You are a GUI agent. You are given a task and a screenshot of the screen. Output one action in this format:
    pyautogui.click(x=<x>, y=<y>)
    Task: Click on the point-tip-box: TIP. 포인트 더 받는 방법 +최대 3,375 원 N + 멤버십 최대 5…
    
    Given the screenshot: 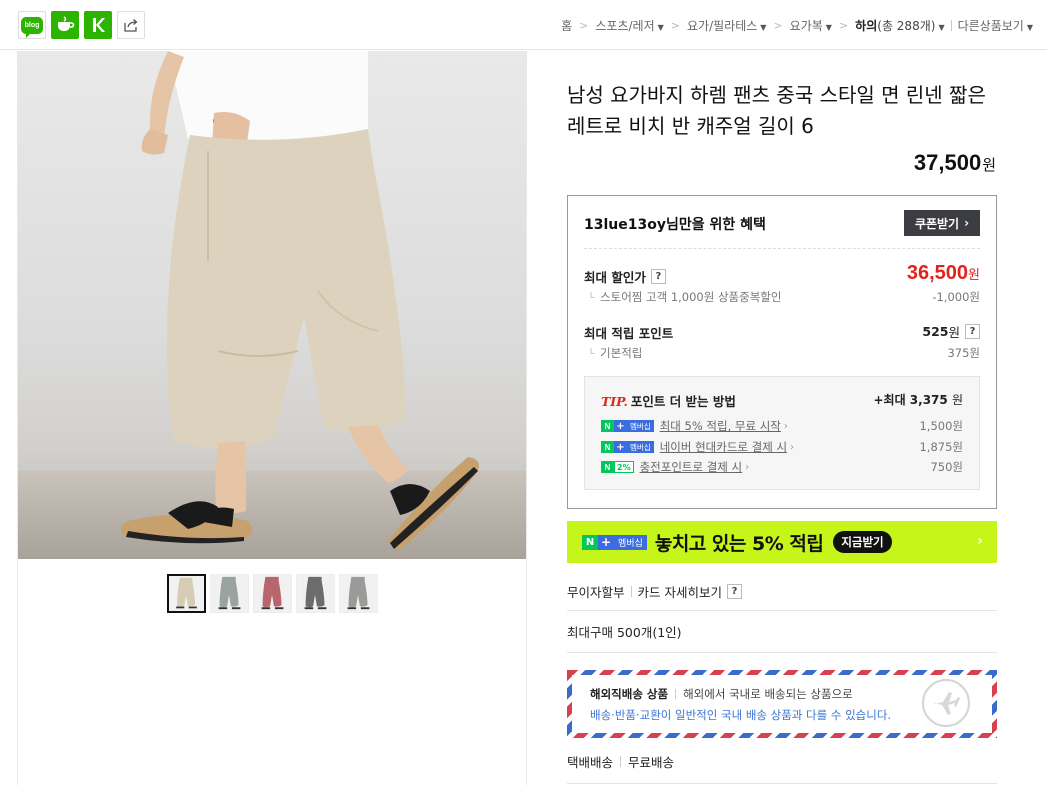 What is the action you would take?
    pyautogui.click(x=782, y=433)
    